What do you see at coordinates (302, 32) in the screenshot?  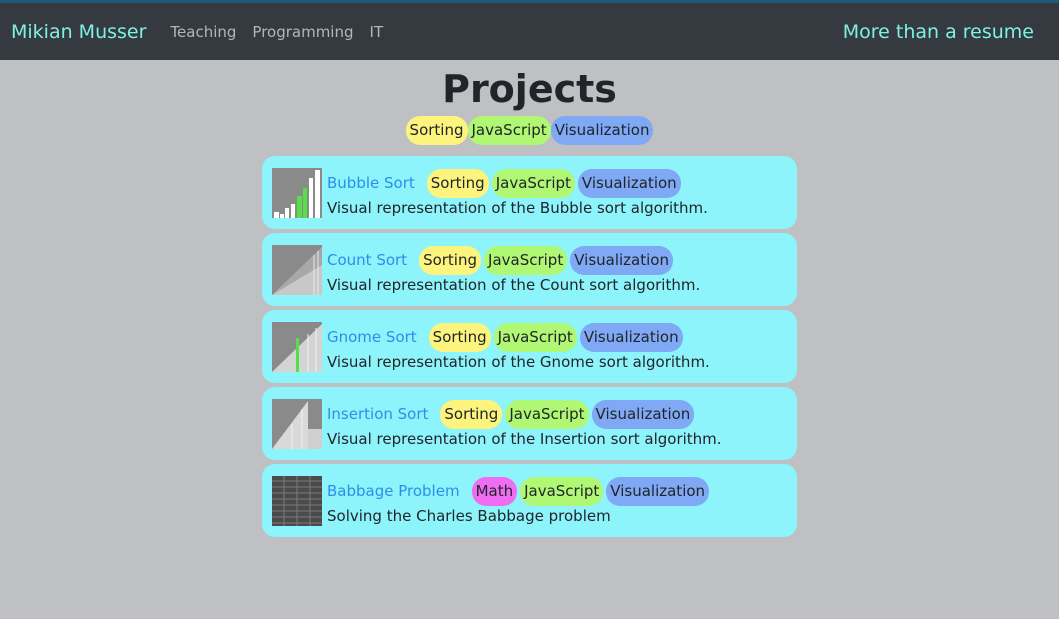 I see `nav-link-programming: Programming` at bounding box center [302, 32].